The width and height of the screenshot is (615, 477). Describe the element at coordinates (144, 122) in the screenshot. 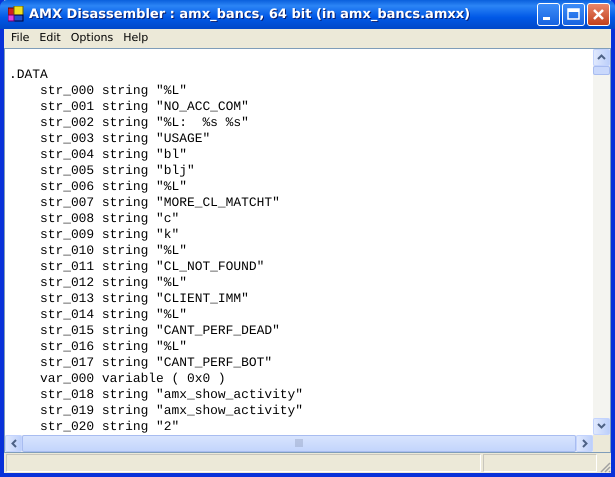

I see `code-line: str_002 string "%L: %s %s"` at that location.